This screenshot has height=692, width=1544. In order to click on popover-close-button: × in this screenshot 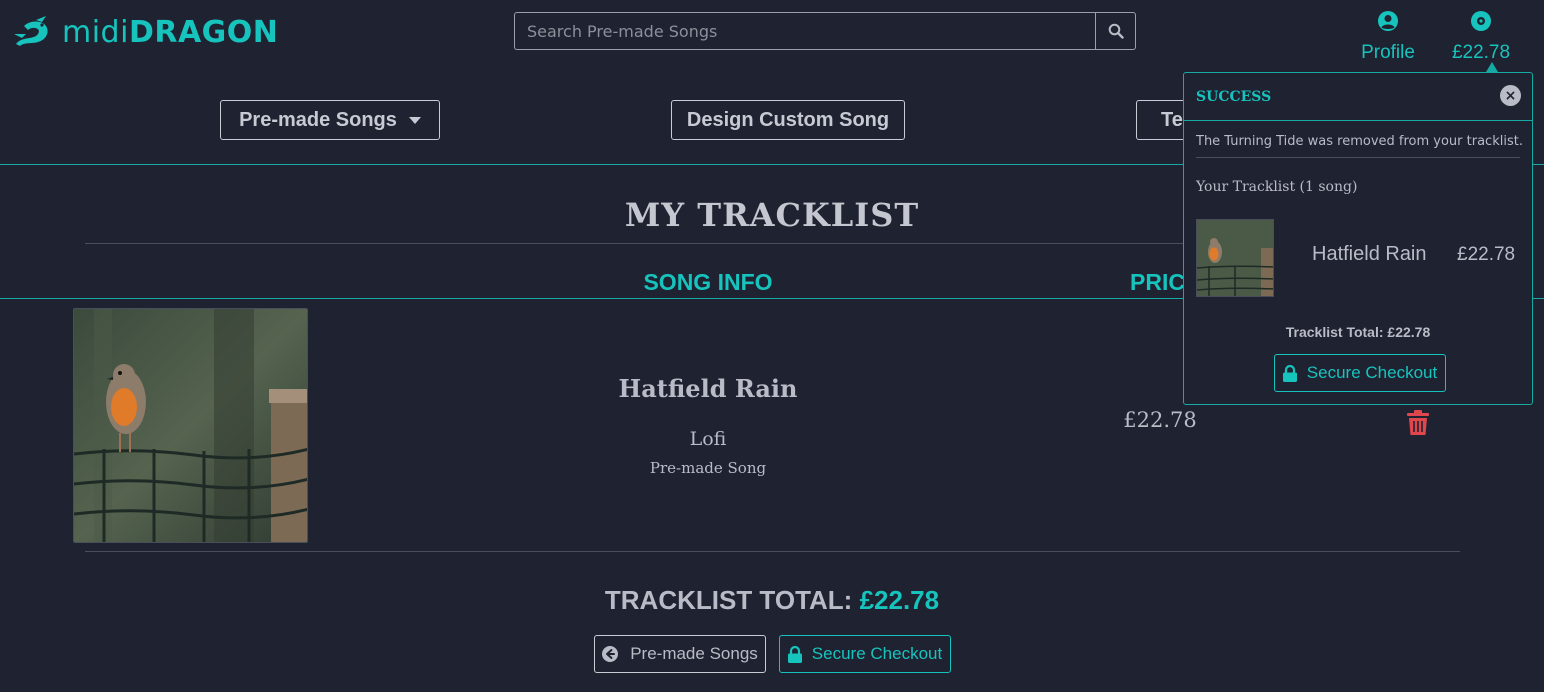, I will do `click(1510, 95)`.